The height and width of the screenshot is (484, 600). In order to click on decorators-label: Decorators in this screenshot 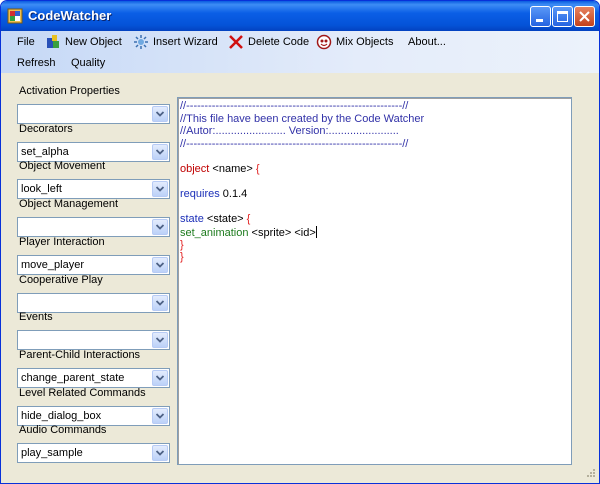, I will do `click(46, 129)`.